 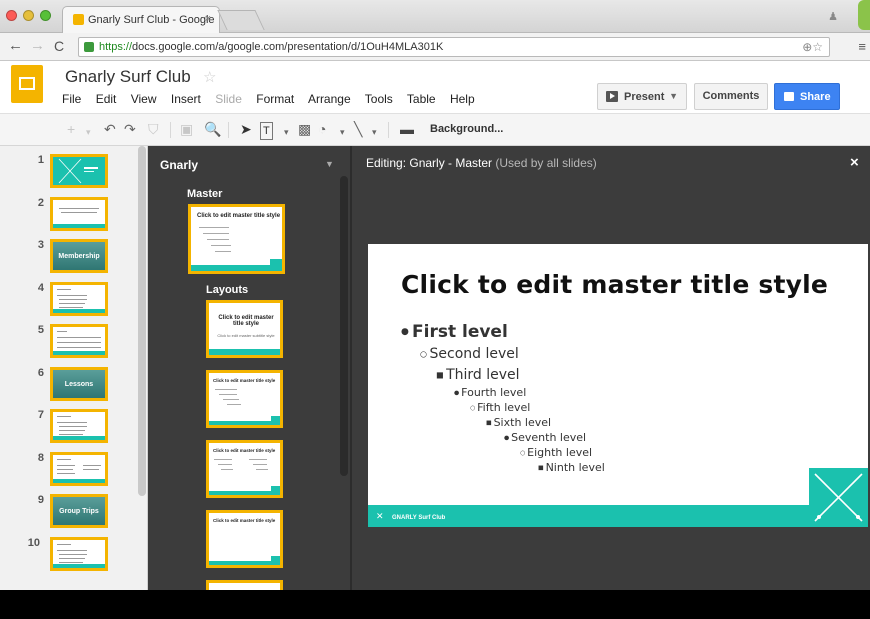 I want to click on slide-number: 8, so click(x=40, y=457).